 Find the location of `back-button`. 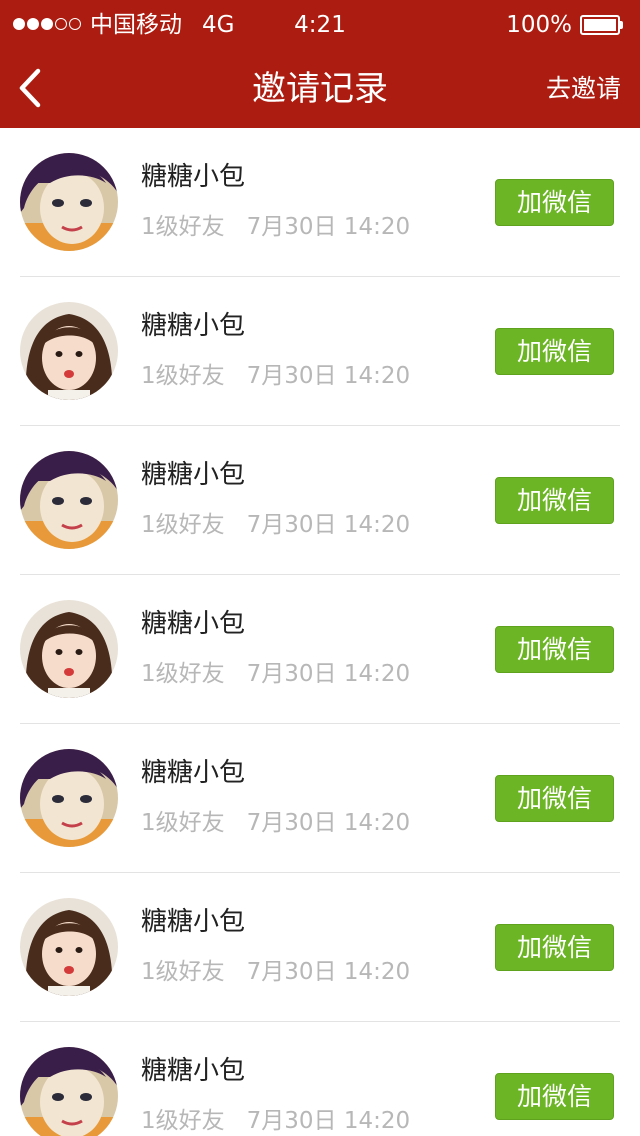

back-button is located at coordinates (34, 89).